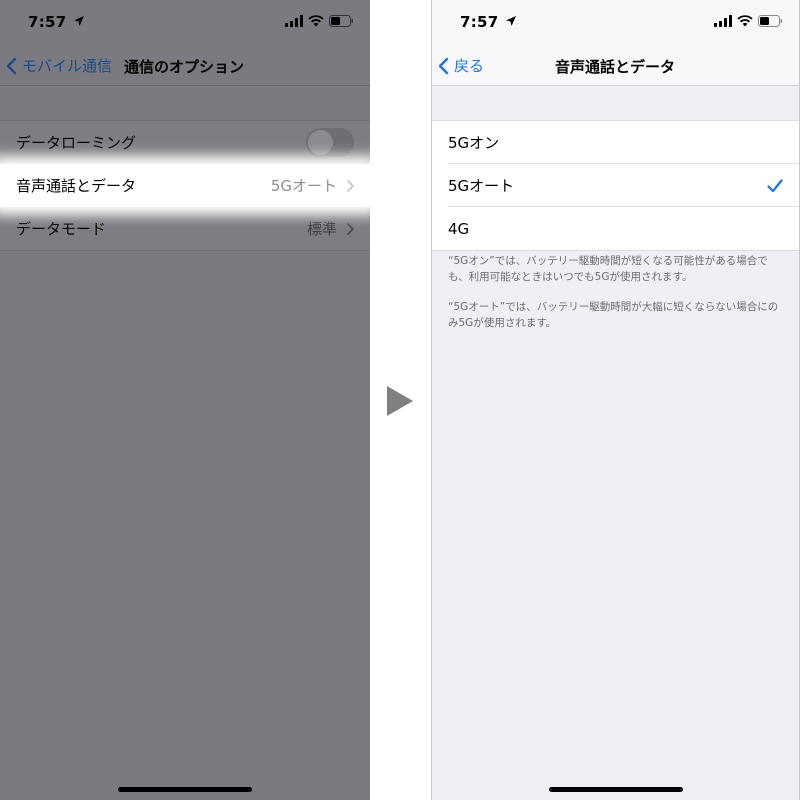 Image resolution: width=800 pixels, height=800 pixels. What do you see at coordinates (469, 66) in the screenshot?
I see `back-button-label: 戻る` at bounding box center [469, 66].